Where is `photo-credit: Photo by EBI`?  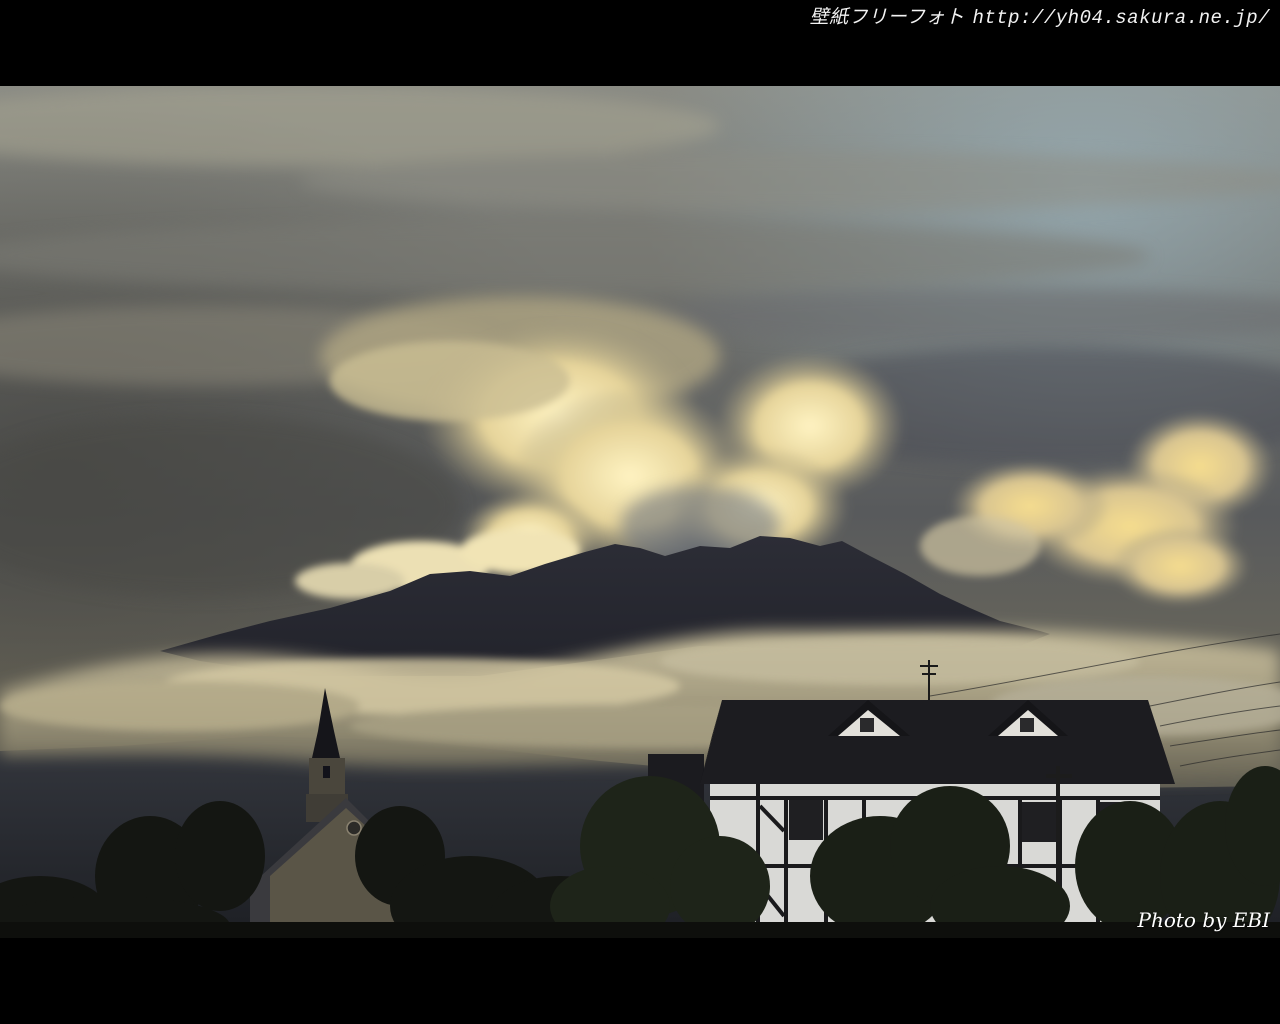 photo-credit: Photo by EBI is located at coordinates (1203, 920).